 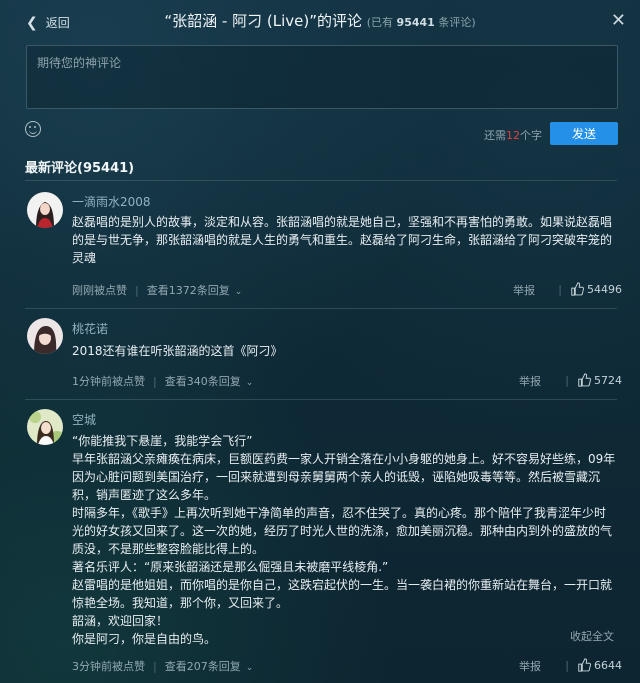 What do you see at coordinates (618, 20) in the screenshot?
I see `close-icon: ✕` at bounding box center [618, 20].